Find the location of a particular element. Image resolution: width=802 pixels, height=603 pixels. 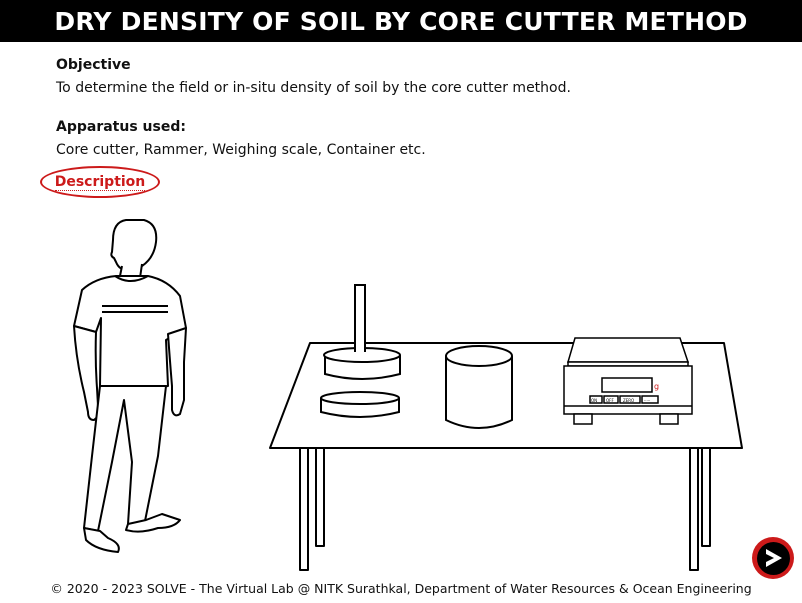

container-icon is located at coordinates (479, 387).